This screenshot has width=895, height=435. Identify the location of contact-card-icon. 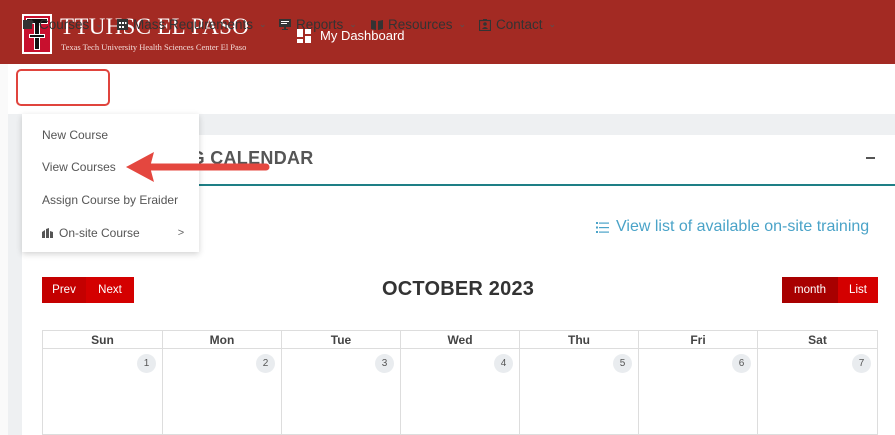
(485, 24).